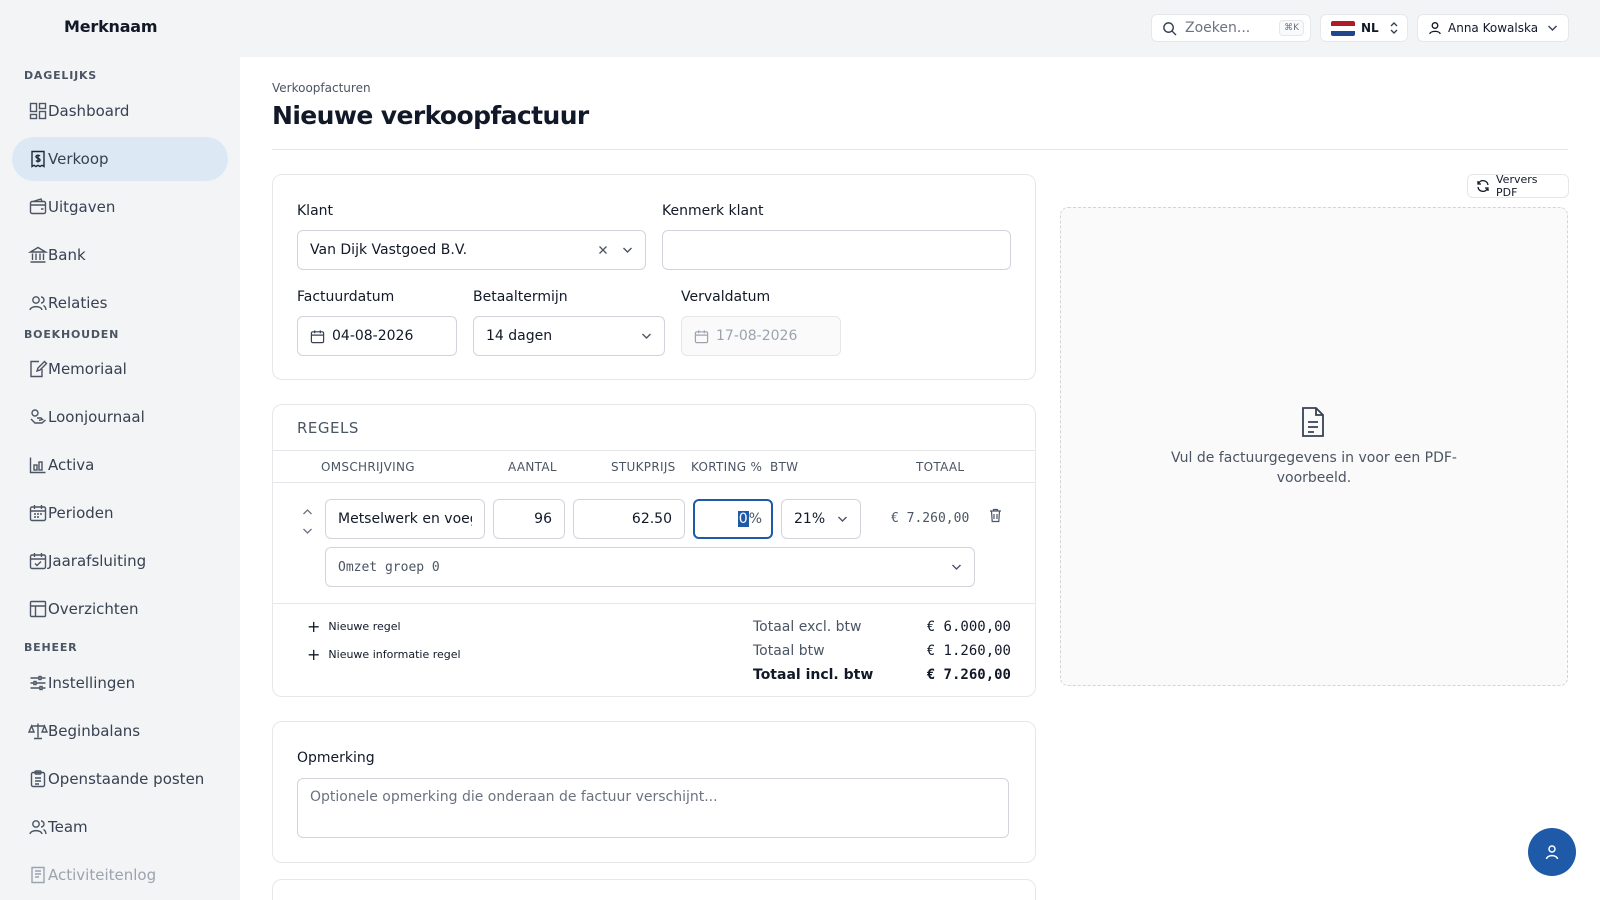 This screenshot has height=900, width=1600. What do you see at coordinates (1314, 478) in the screenshot?
I see `preview-empty-line2: voorbeeld.` at bounding box center [1314, 478].